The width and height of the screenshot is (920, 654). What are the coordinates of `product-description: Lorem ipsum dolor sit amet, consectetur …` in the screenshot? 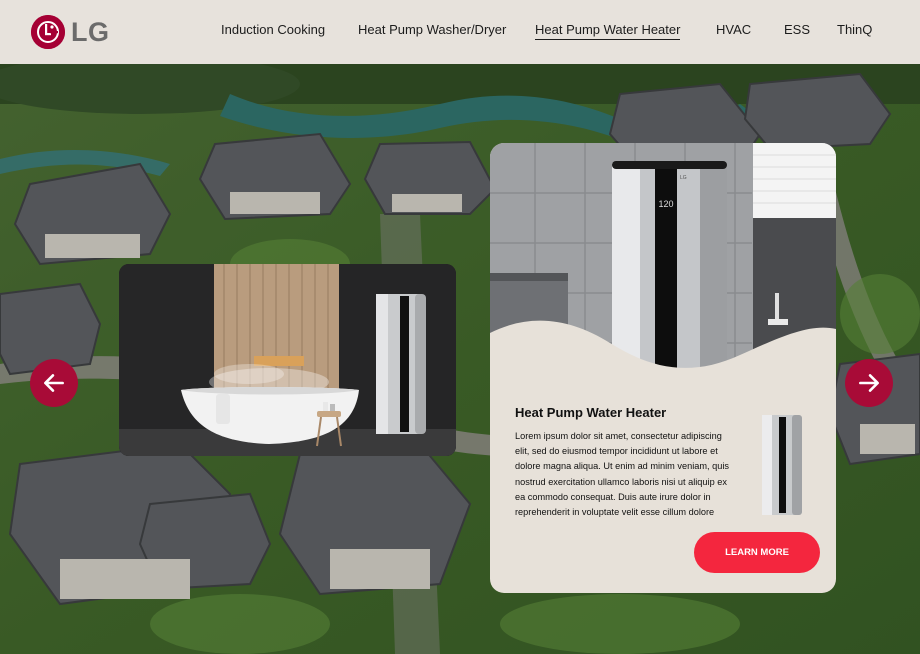 It's located at (622, 474).